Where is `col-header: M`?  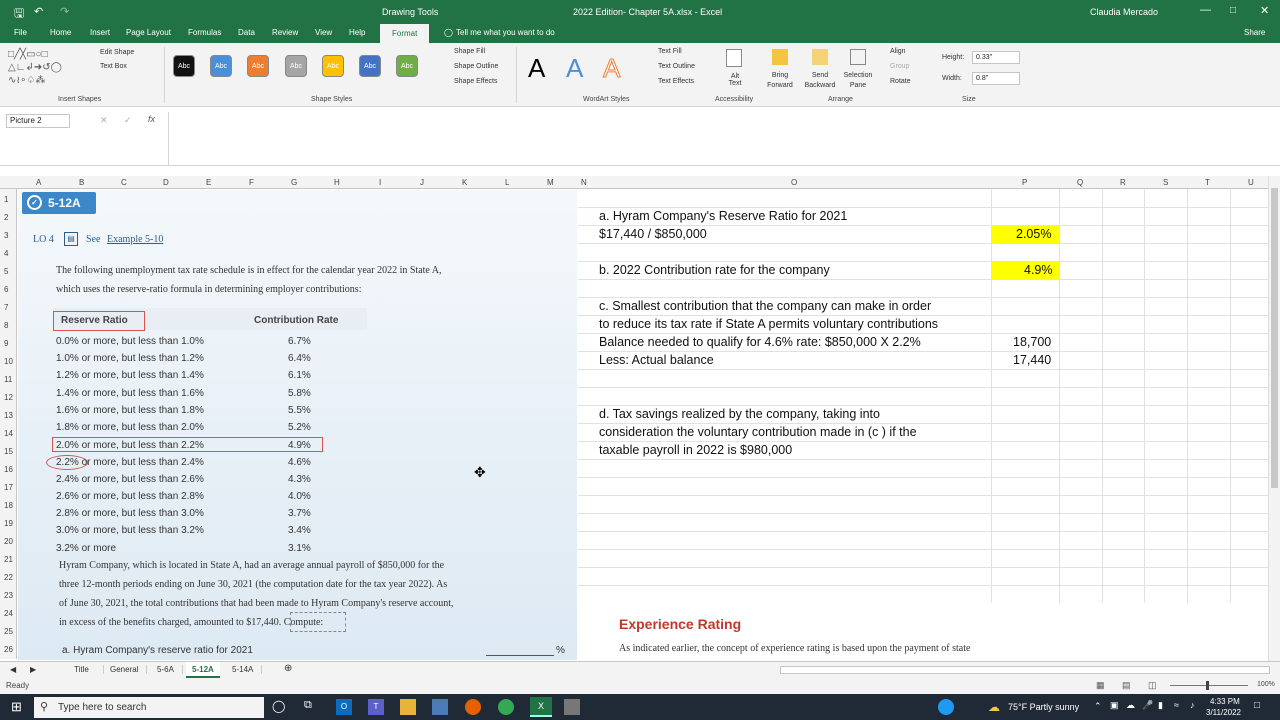
col-header: M is located at coordinates (550, 182).